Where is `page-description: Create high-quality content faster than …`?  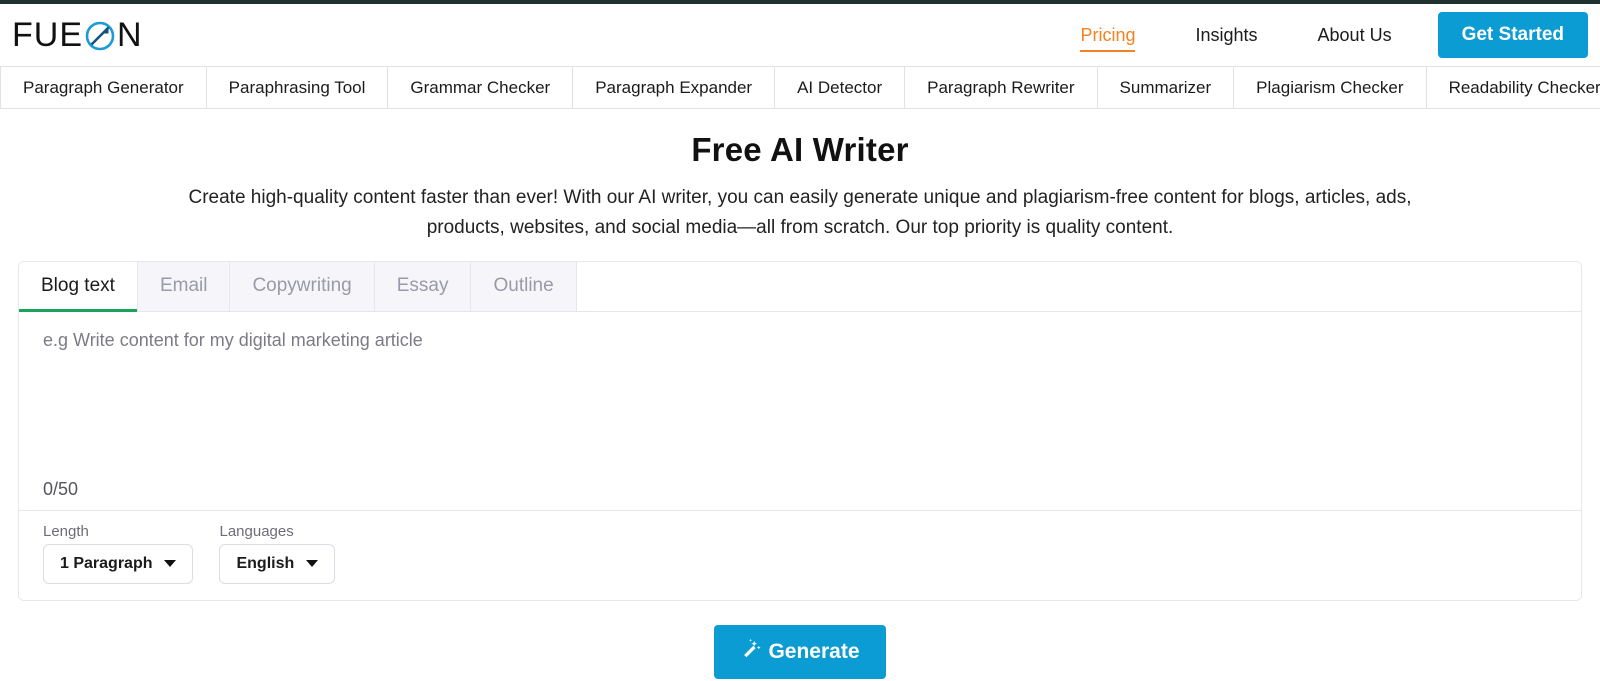
page-description: Create high-quality content faster than … is located at coordinates (800, 213).